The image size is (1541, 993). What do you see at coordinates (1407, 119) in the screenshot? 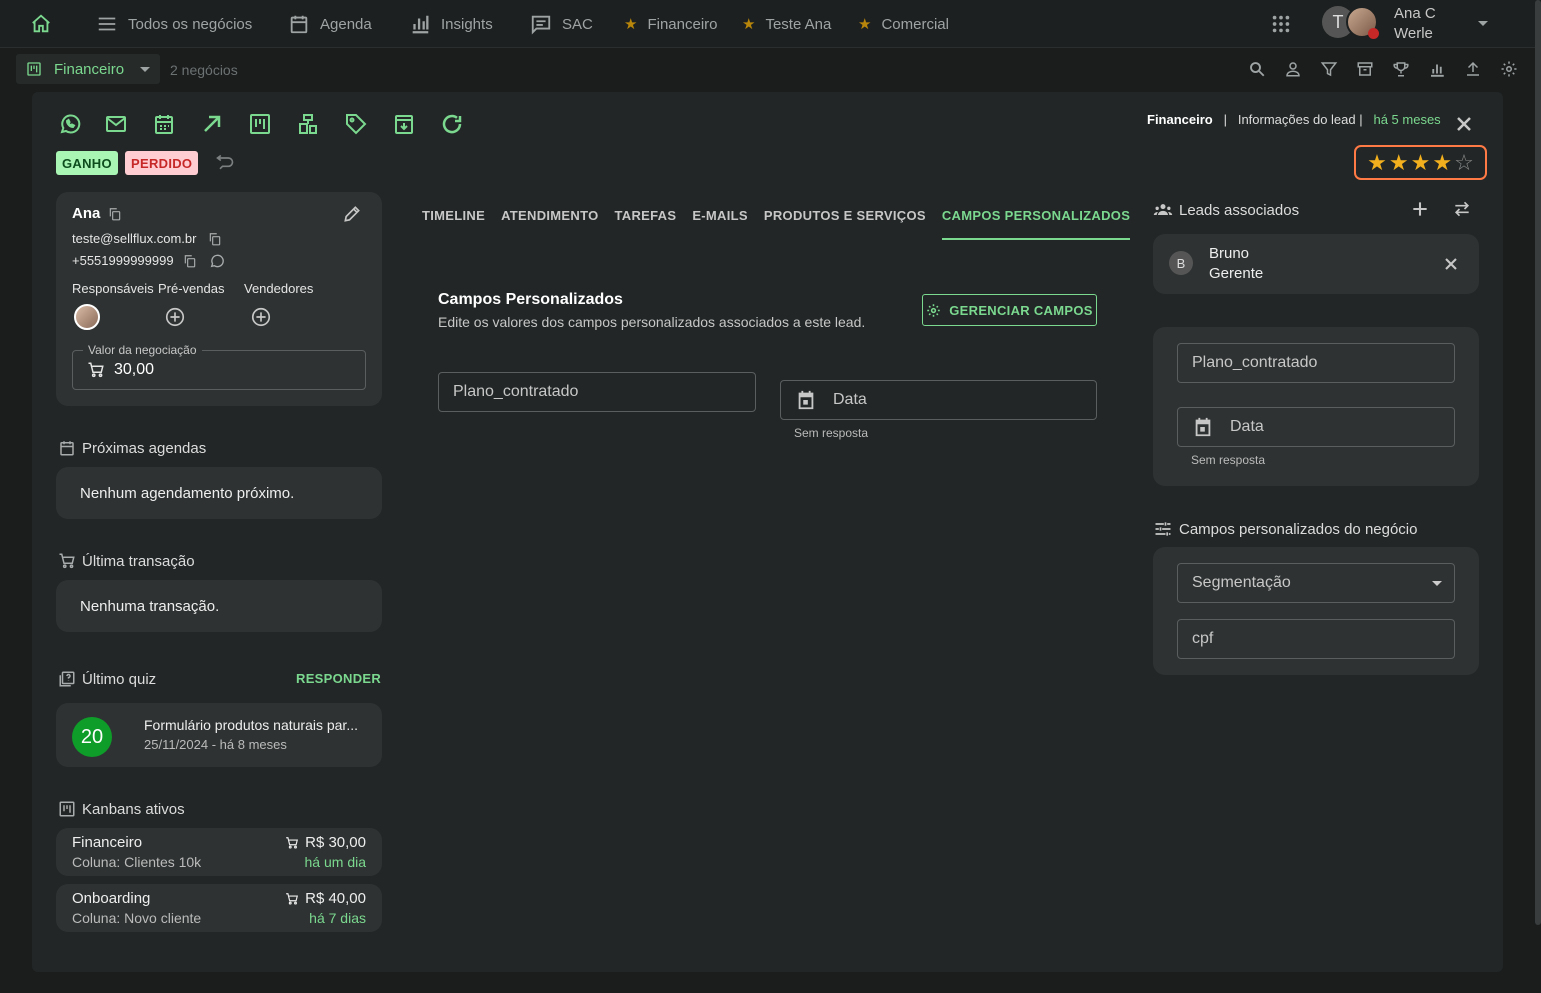
I see `breadcrumb-time: há 5 meses` at bounding box center [1407, 119].